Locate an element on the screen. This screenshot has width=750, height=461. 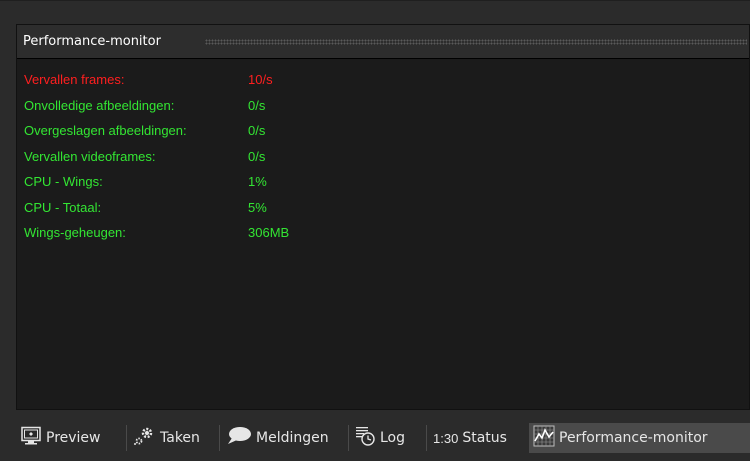
speech-bubble-icon is located at coordinates (239, 438).